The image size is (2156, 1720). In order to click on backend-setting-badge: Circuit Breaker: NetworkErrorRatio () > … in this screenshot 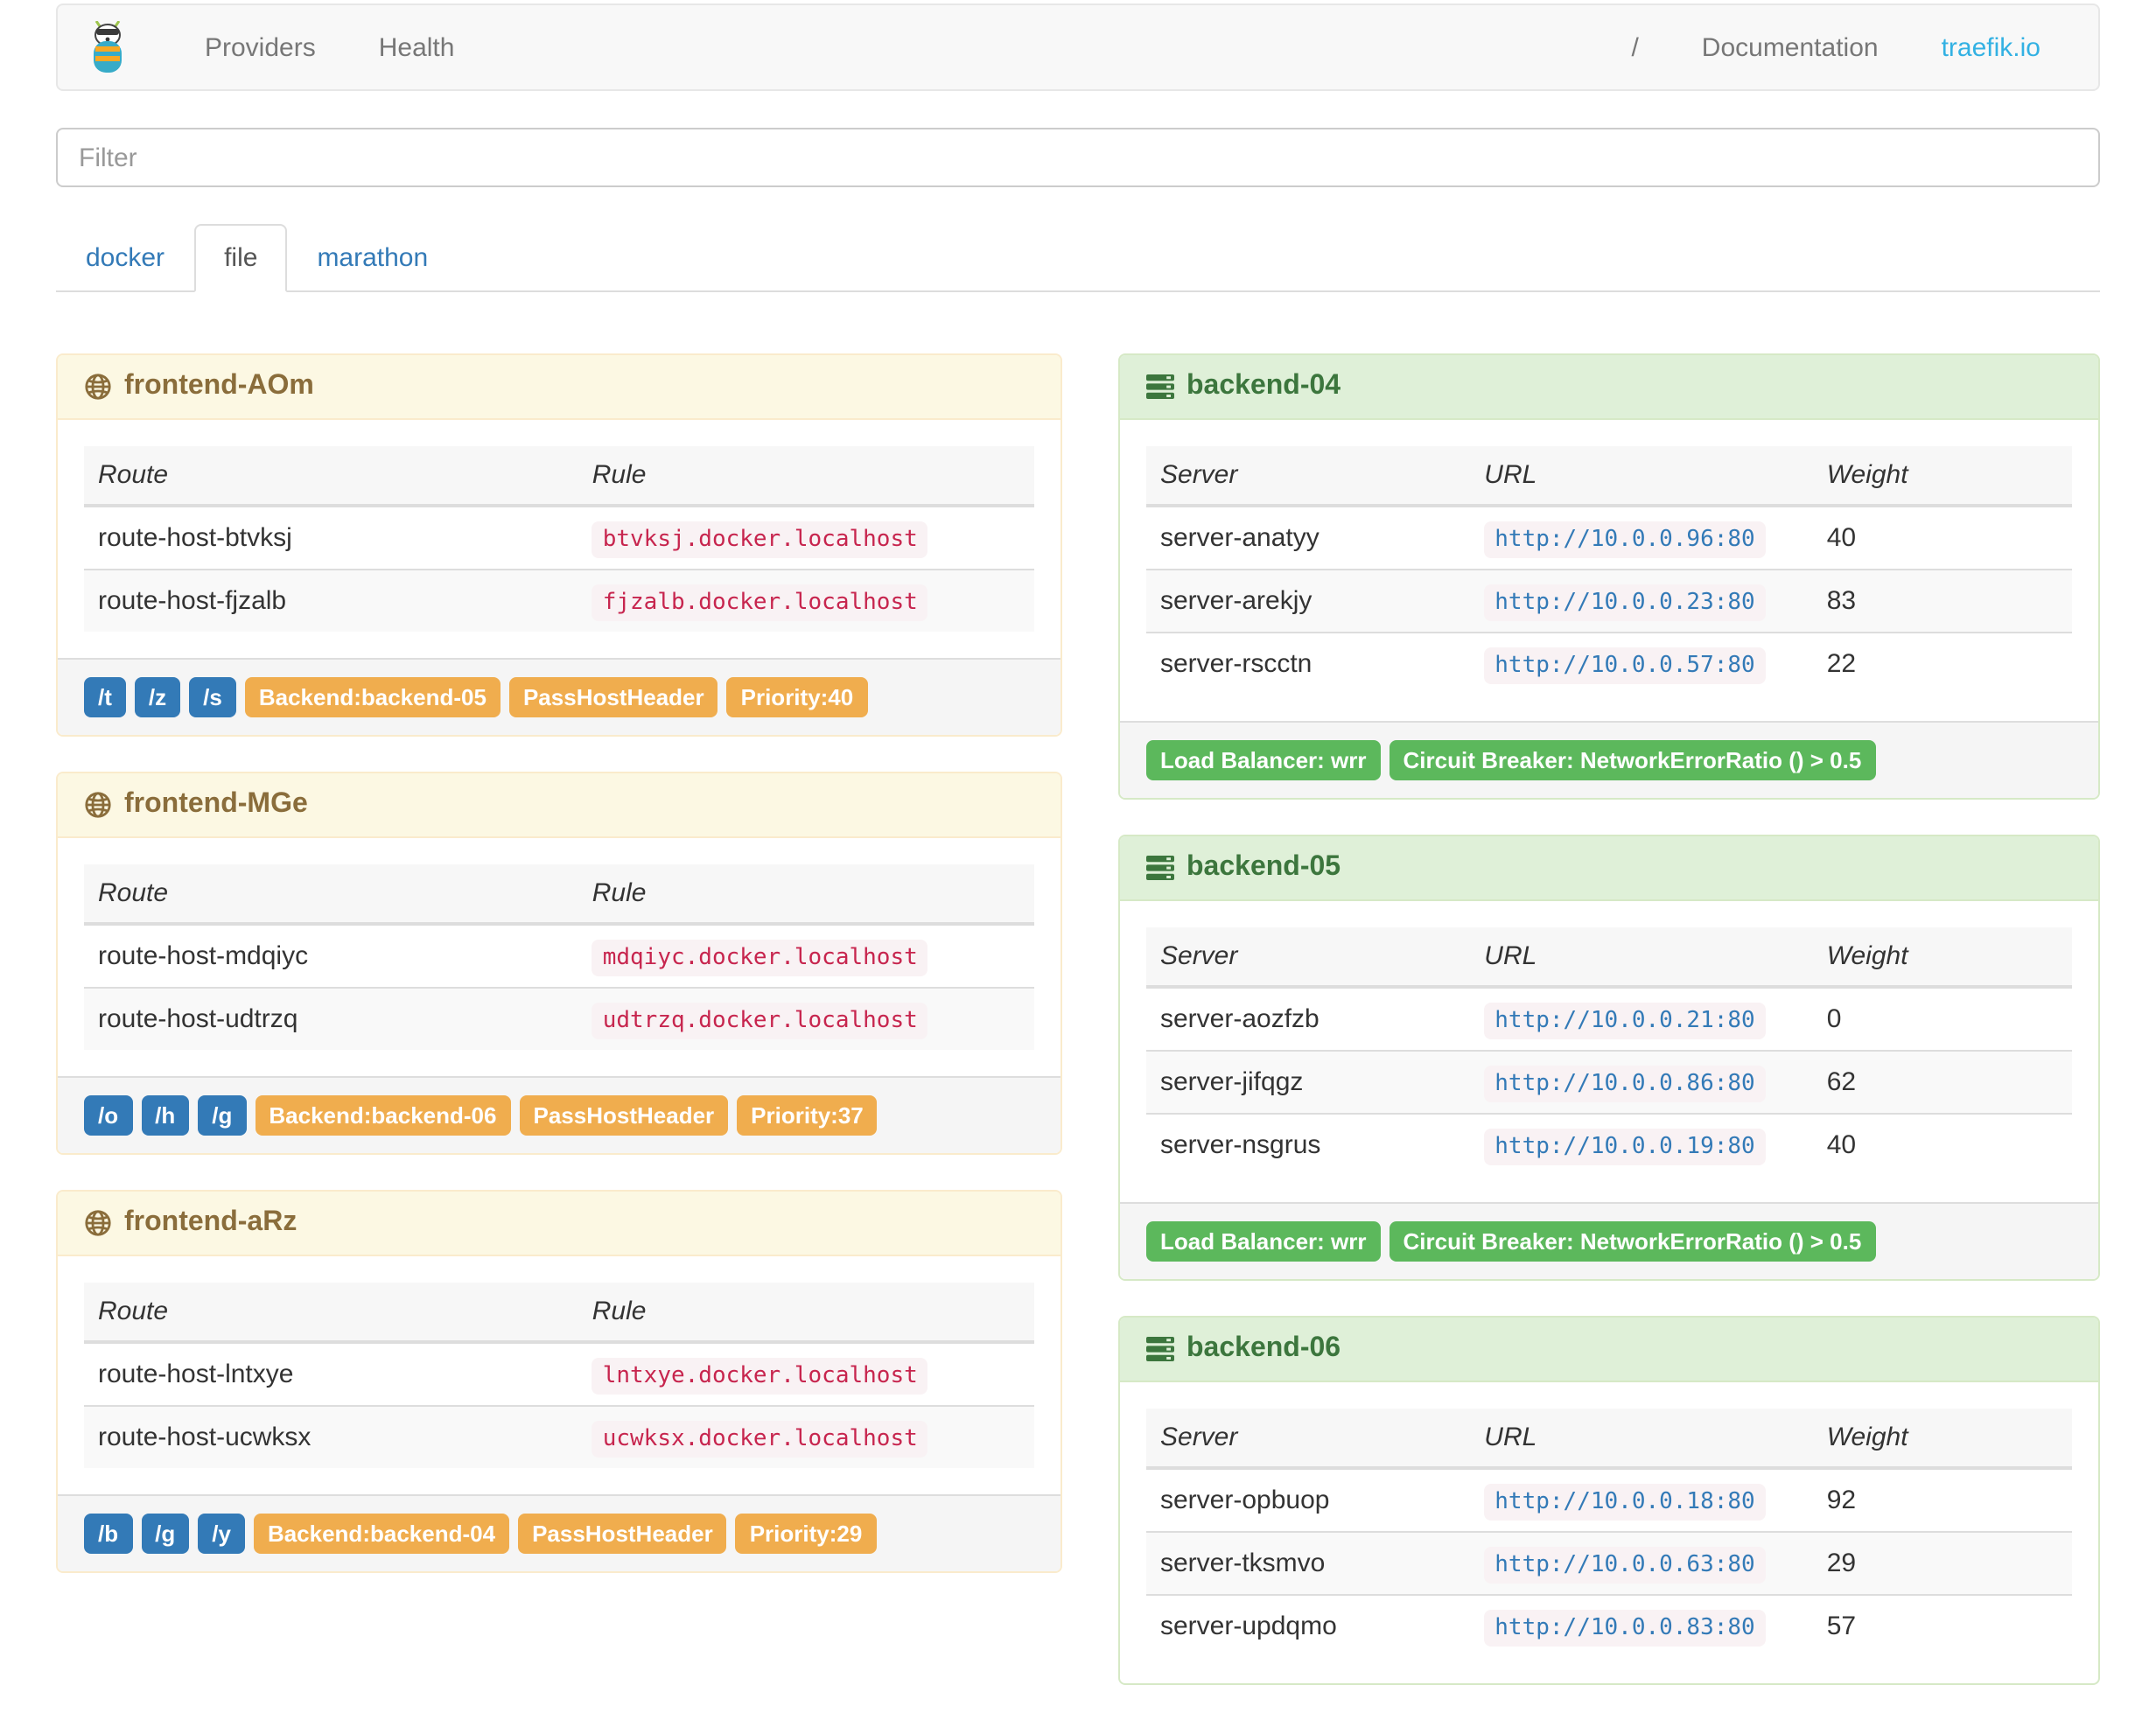, I will do `click(1632, 760)`.